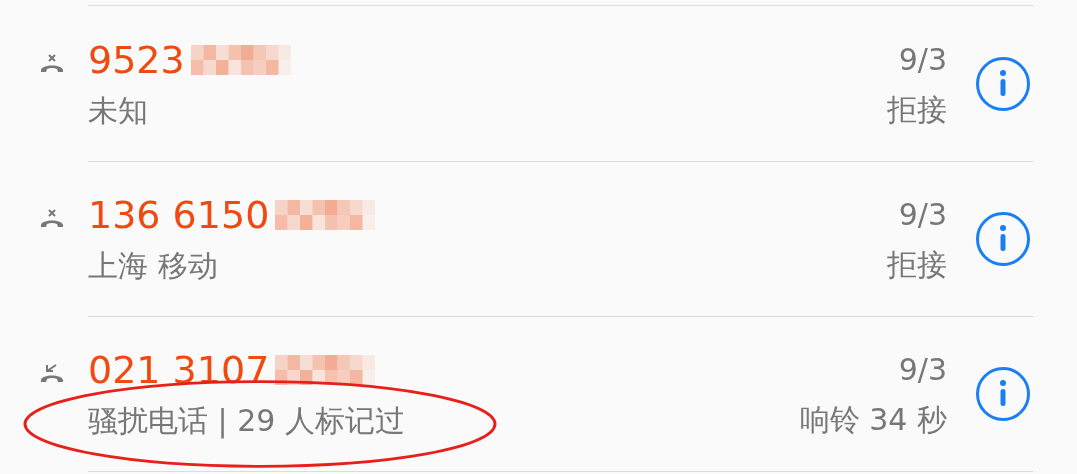  Describe the element at coordinates (118, 110) in the screenshot. I see `caller-info: 未知` at that location.